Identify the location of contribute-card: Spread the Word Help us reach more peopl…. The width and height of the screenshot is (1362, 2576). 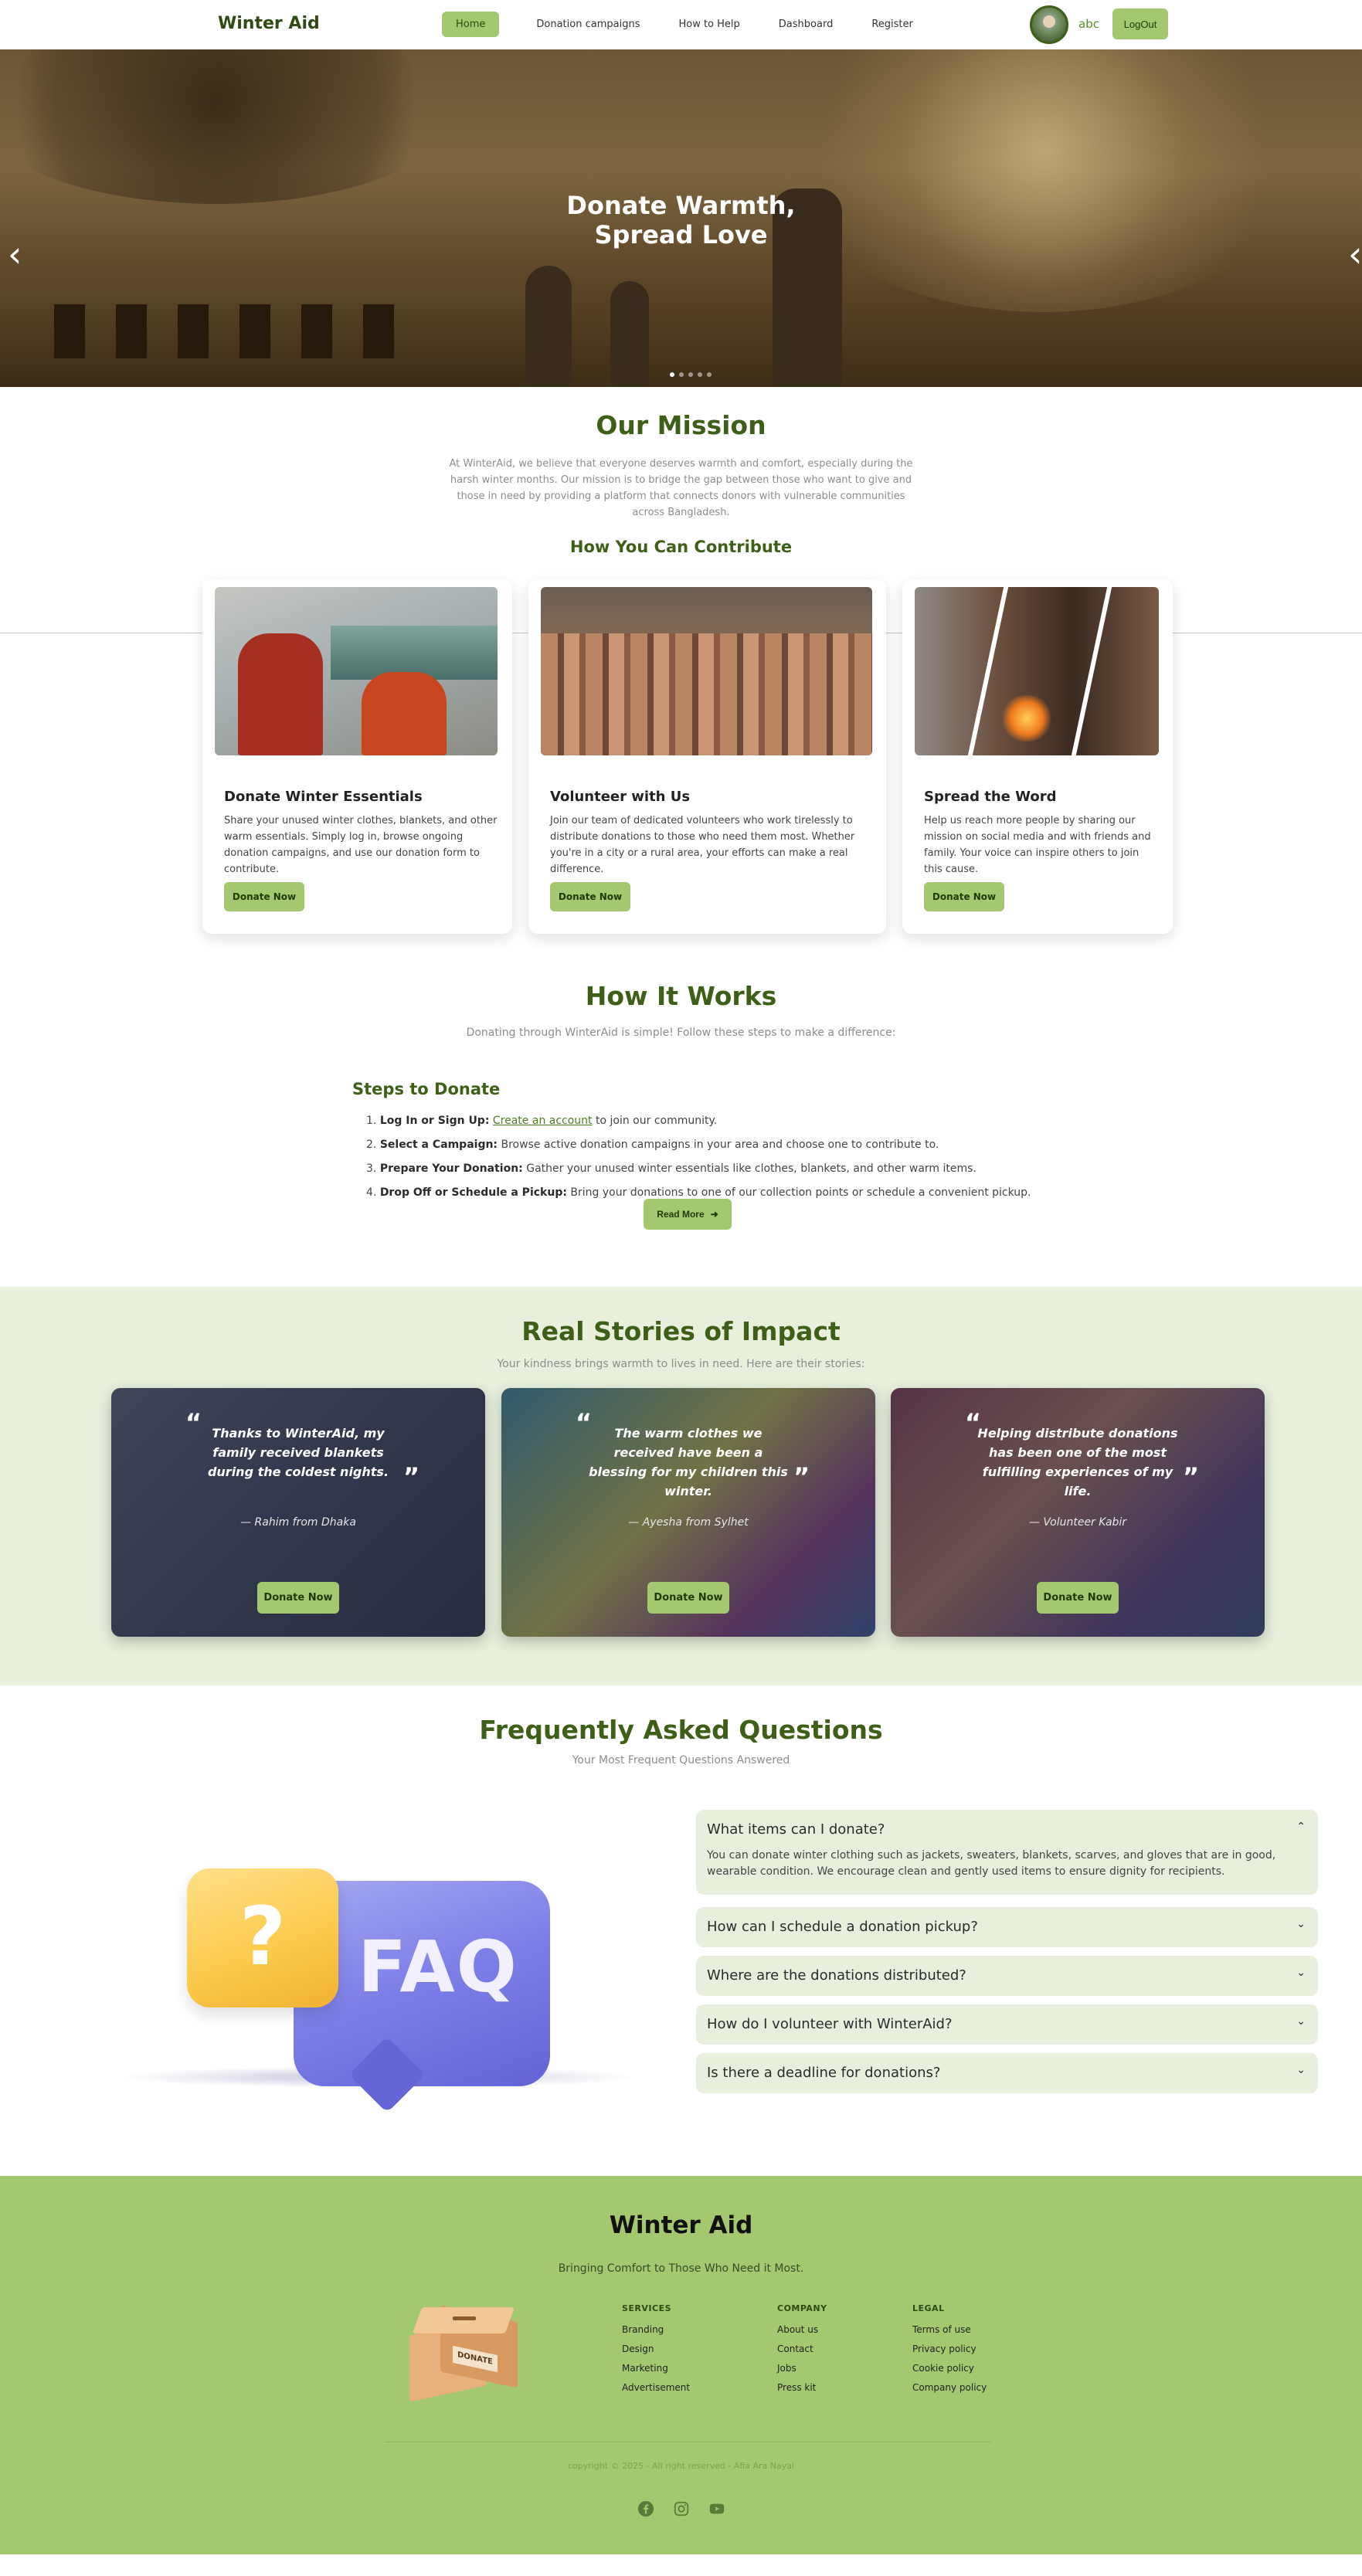
(1037, 756).